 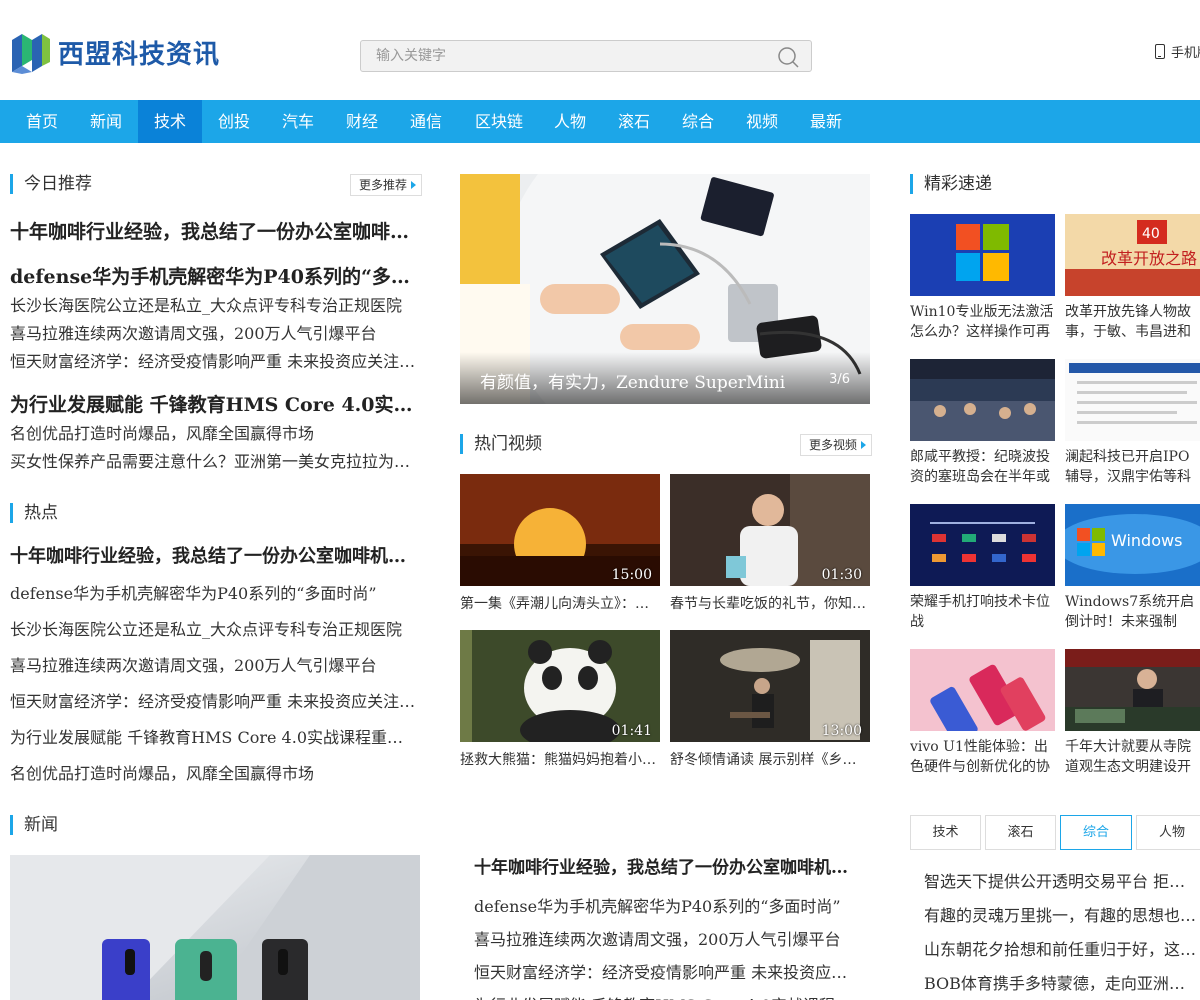 What do you see at coordinates (945, 832) in the screenshot?
I see `tab-tech: 技术` at bounding box center [945, 832].